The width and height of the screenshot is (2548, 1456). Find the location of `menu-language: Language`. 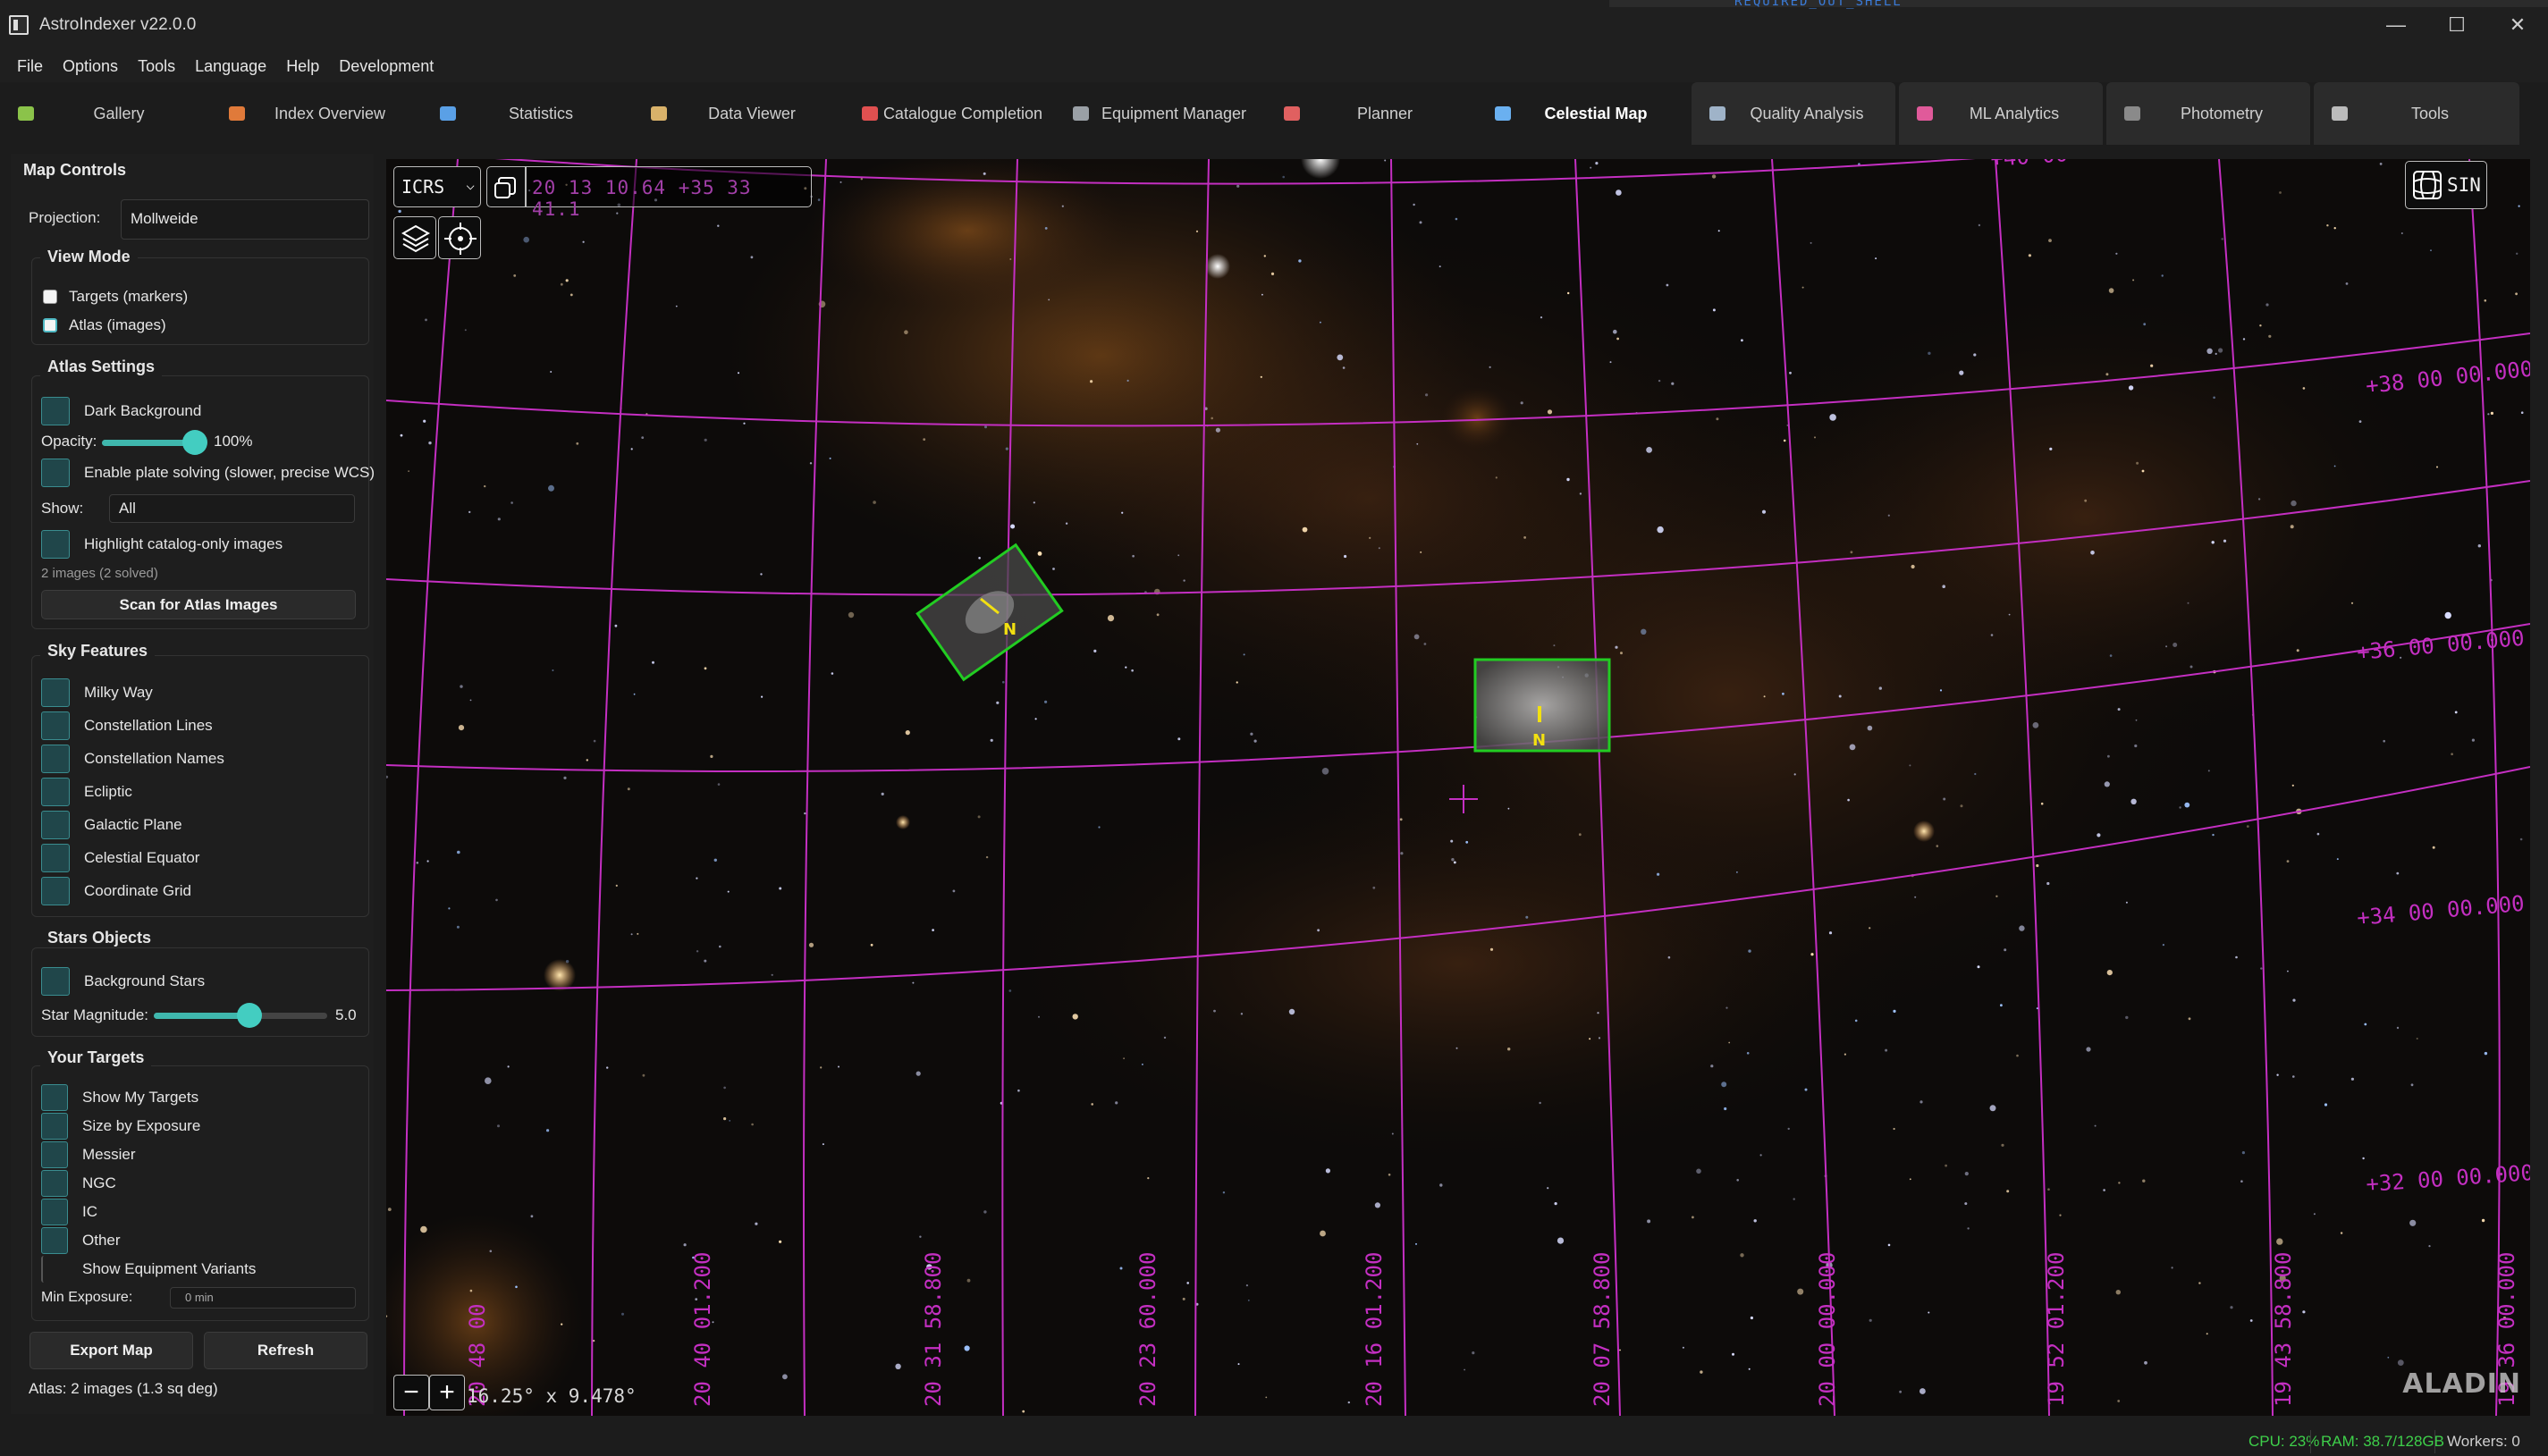

menu-language: Language is located at coordinates (231, 66).